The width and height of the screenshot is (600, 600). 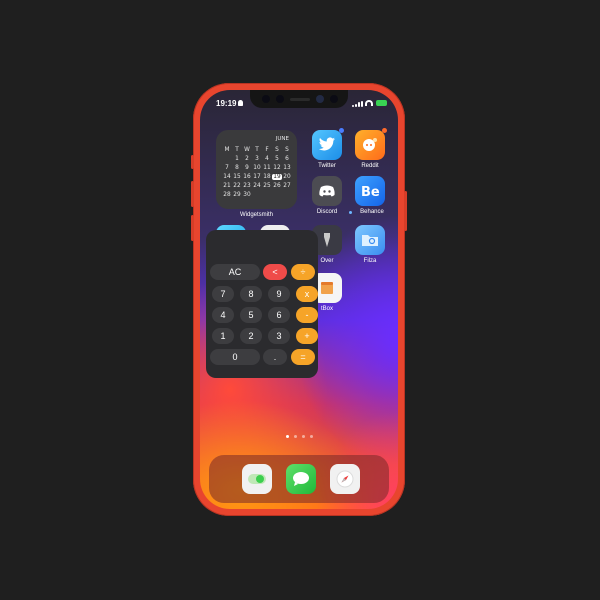 What do you see at coordinates (192, 194) in the screenshot?
I see `volume-up-button` at bounding box center [192, 194].